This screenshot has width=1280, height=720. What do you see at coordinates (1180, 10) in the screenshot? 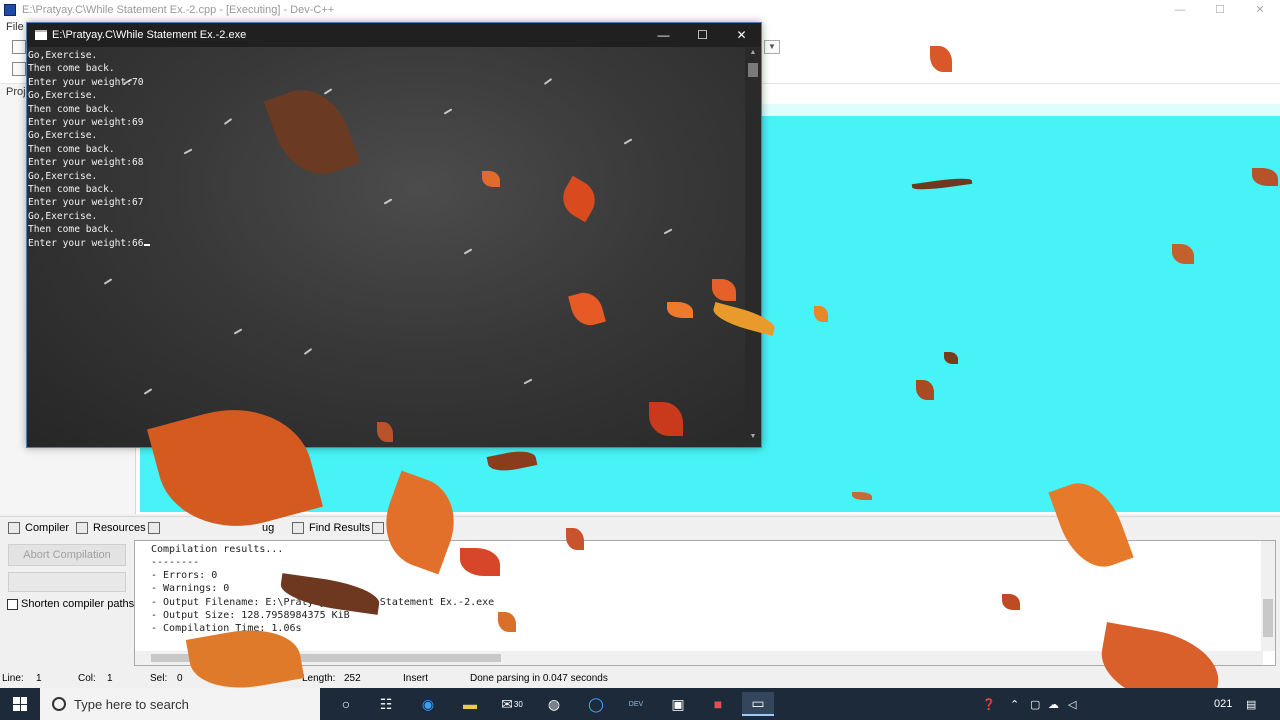
I see `devcpp-minimize-button: —` at bounding box center [1180, 10].